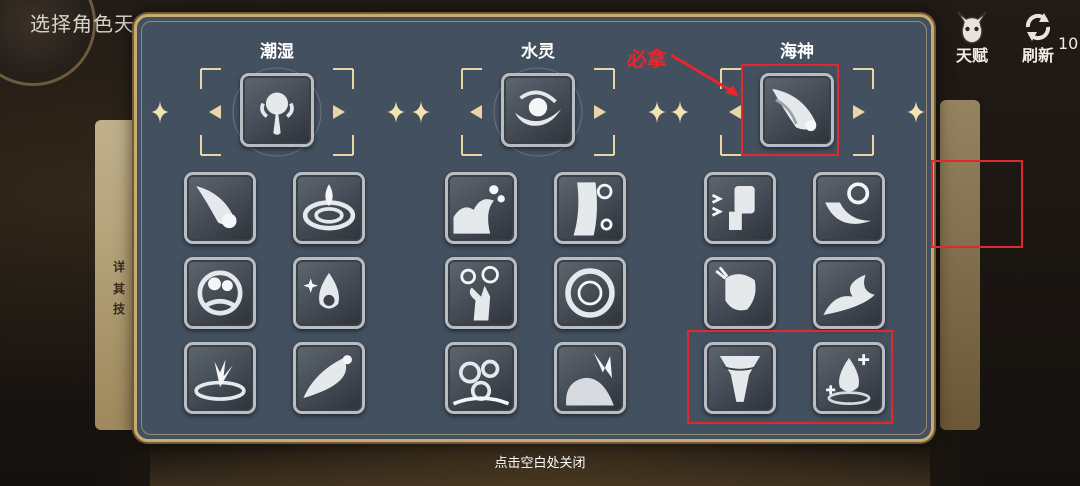  I want to click on refresh-button: 刷新, so click(1038, 38).